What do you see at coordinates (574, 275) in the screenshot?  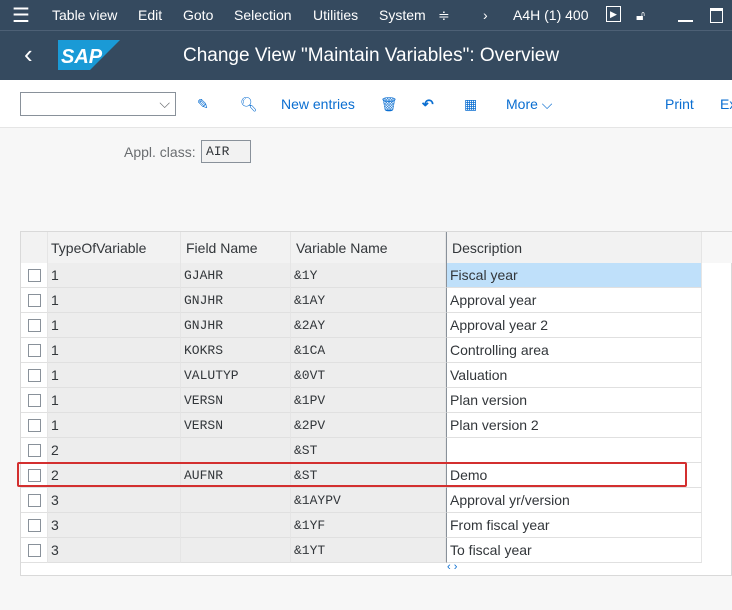 I see `description-cell: Fiscal year` at bounding box center [574, 275].